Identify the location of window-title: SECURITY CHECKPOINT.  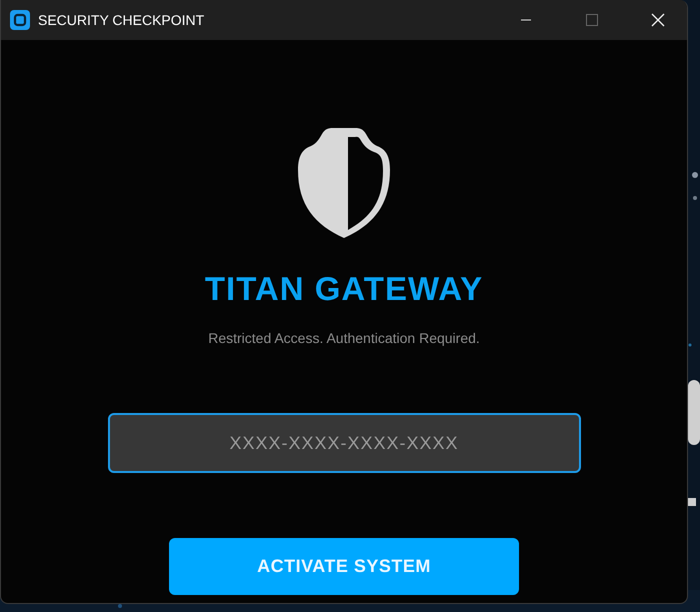
(121, 20).